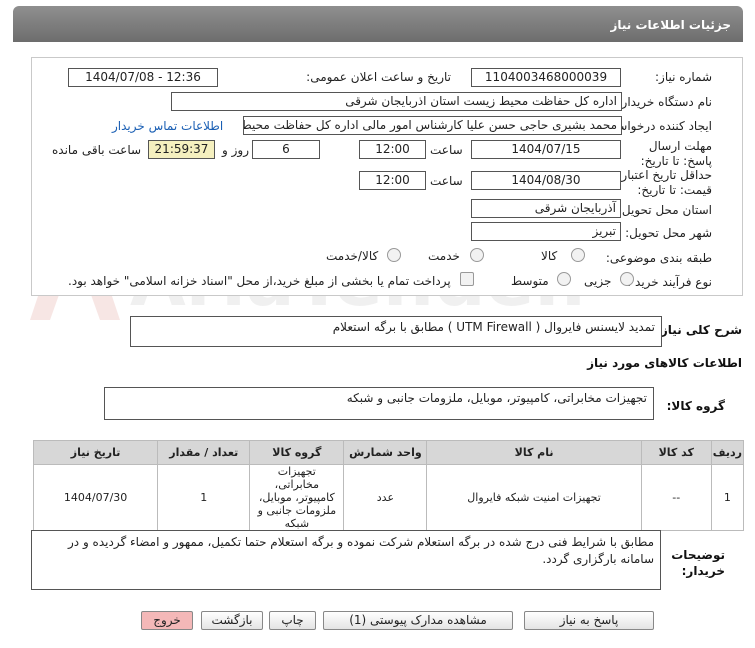  Describe the element at coordinates (143, 77) in the screenshot. I see `announce-field: 1404/07/08 - 12:36` at that location.